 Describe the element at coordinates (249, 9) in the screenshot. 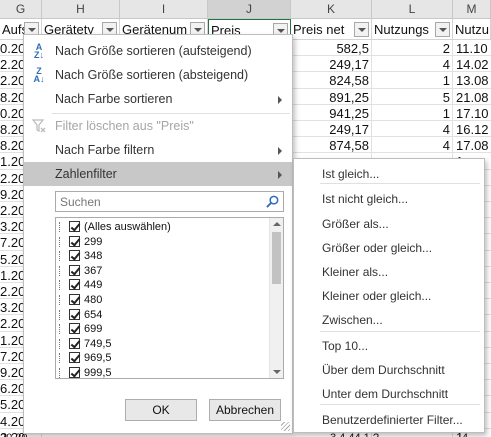

I see `column-header-j: J` at that location.